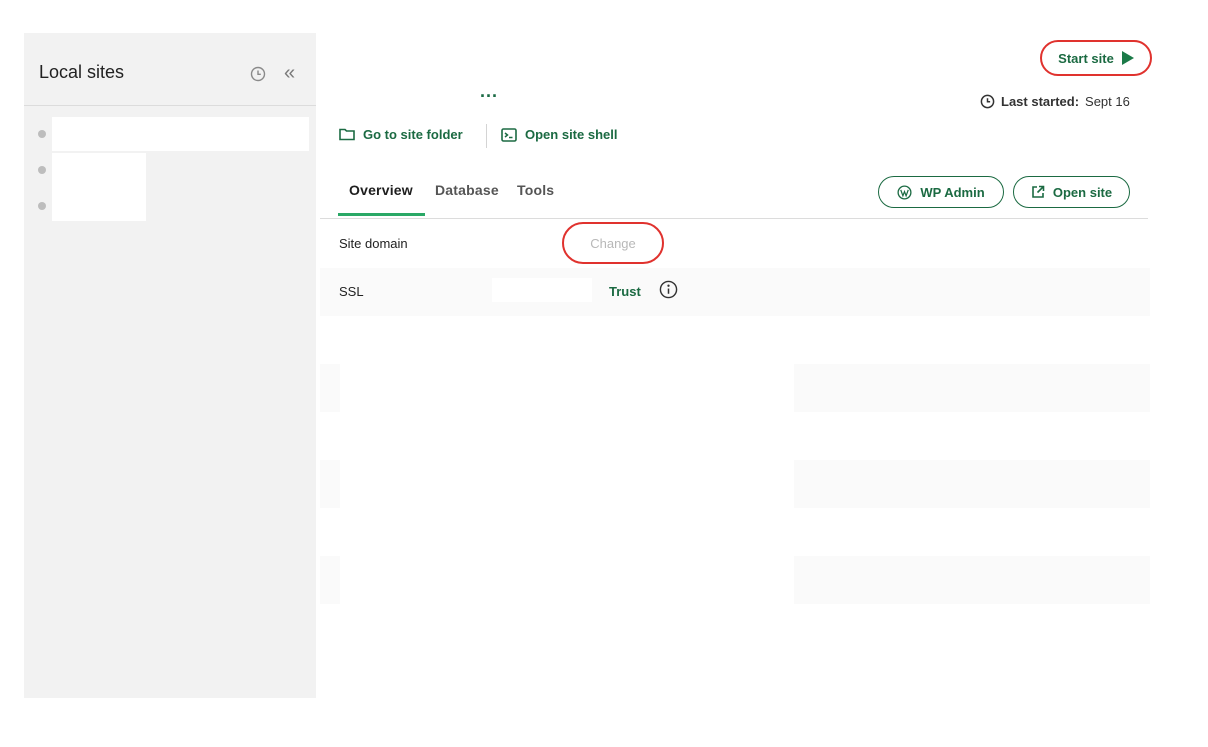 This screenshot has width=1208, height=747. What do you see at coordinates (571, 134) in the screenshot?
I see `open-site-shell-label: Open site shell` at bounding box center [571, 134].